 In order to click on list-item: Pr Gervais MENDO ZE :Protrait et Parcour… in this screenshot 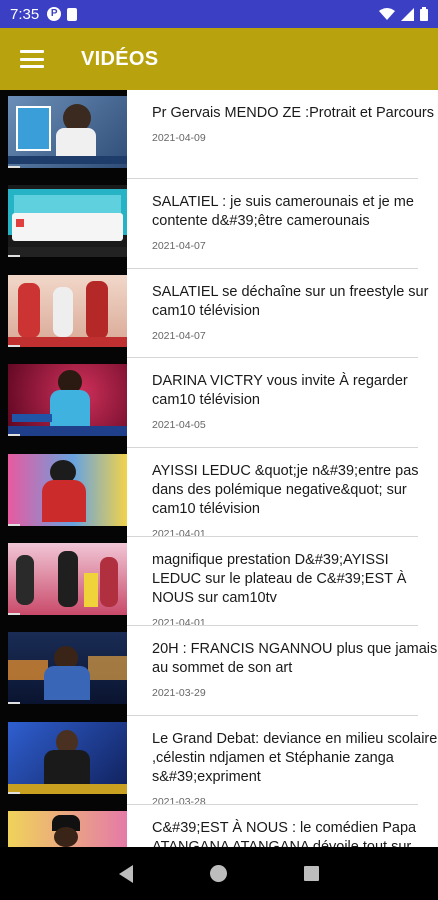, I will do `click(219, 135)`.